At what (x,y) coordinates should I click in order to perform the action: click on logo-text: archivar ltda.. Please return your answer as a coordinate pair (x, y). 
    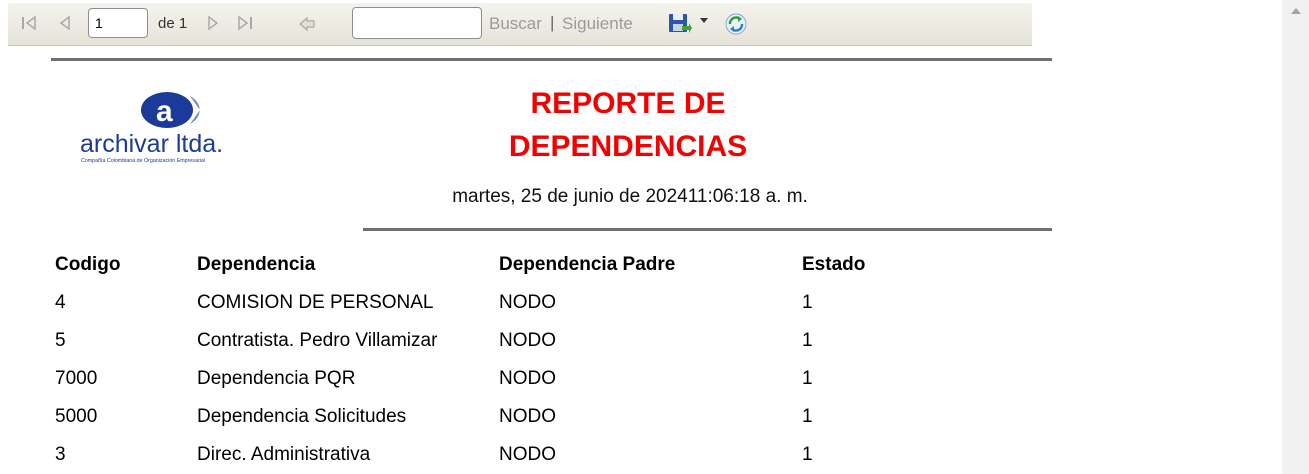
    Looking at the image, I should click on (151, 144).